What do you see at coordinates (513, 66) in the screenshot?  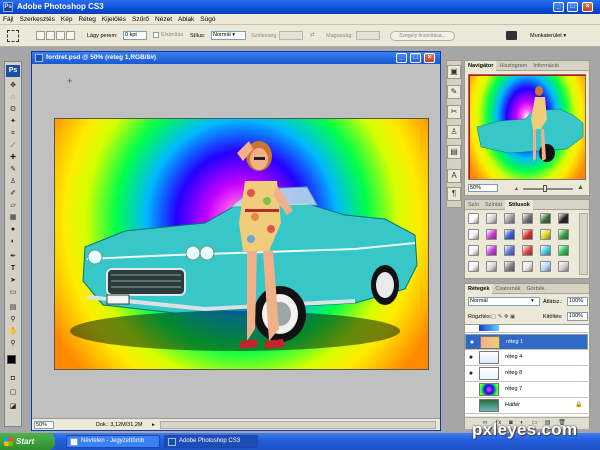 I see `tab-histogram: Hisztogram` at bounding box center [513, 66].